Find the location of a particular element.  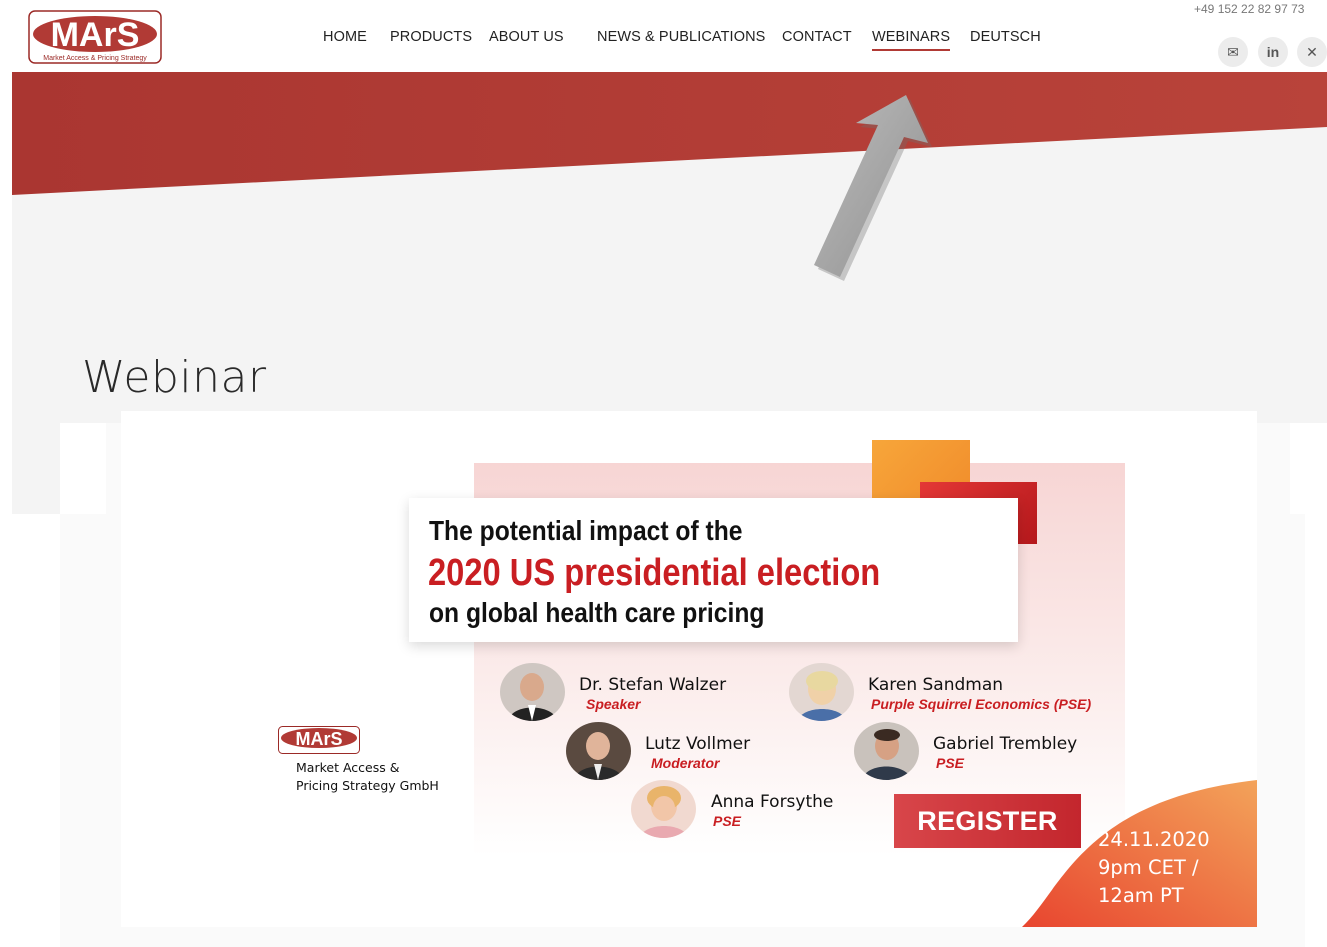

avatar-gabriel-trembley is located at coordinates (886, 751).